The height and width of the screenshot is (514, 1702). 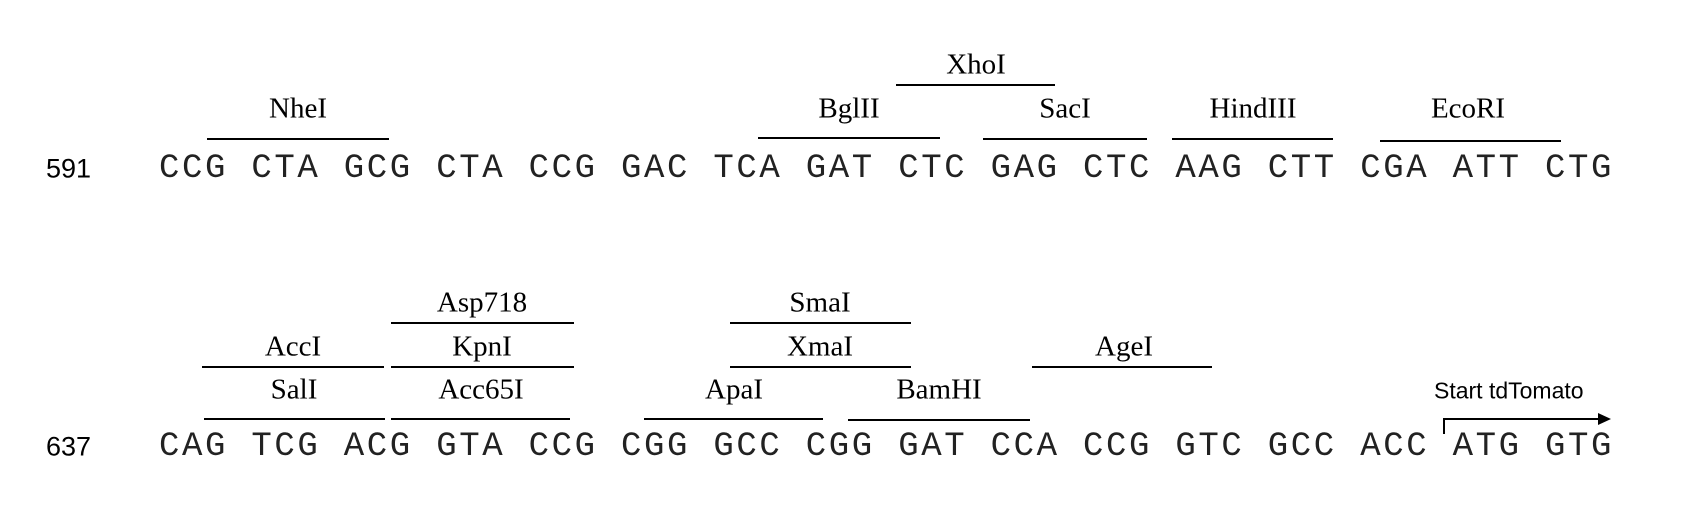 What do you see at coordinates (69, 446) in the screenshot?
I see `sequence-position-637: 637` at bounding box center [69, 446].